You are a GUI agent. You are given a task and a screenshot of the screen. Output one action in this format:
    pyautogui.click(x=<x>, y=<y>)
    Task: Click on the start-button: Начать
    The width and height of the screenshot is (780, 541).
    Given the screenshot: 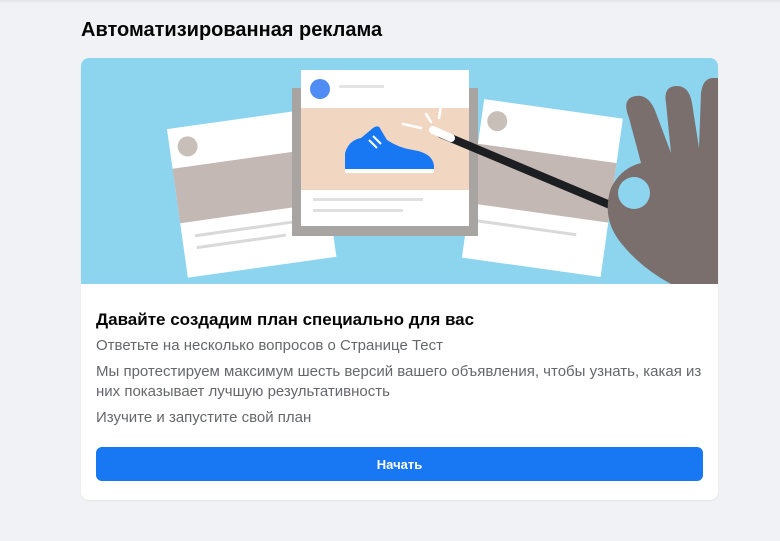 What is the action you would take?
    pyautogui.click(x=399, y=464)
    